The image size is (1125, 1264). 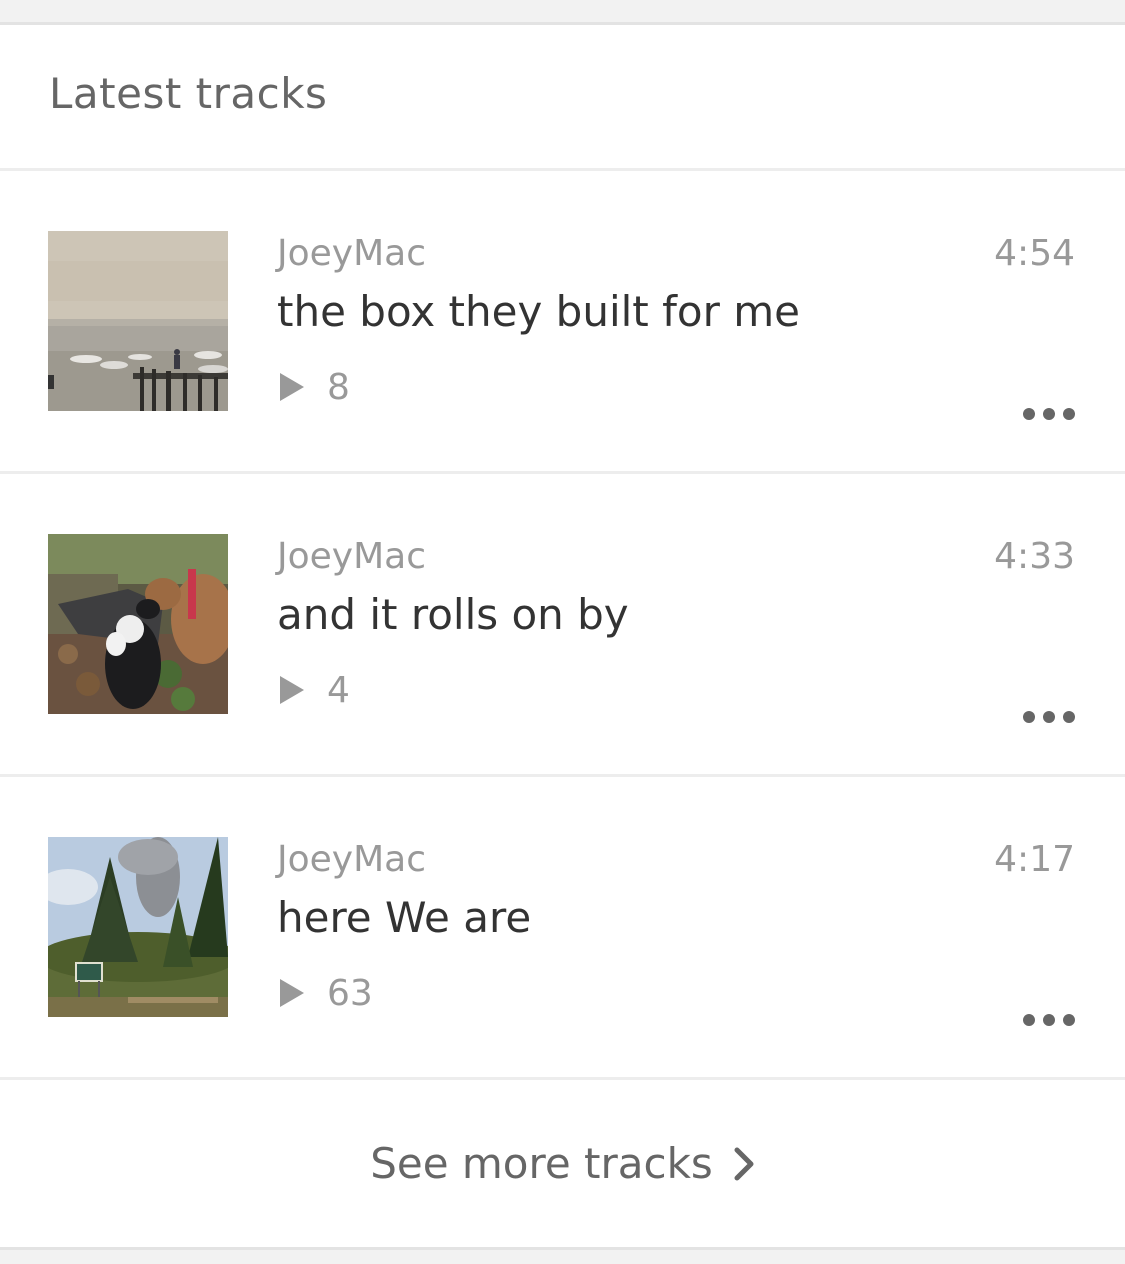 I want to click on play-count: 63, so click(x=326, y=993).